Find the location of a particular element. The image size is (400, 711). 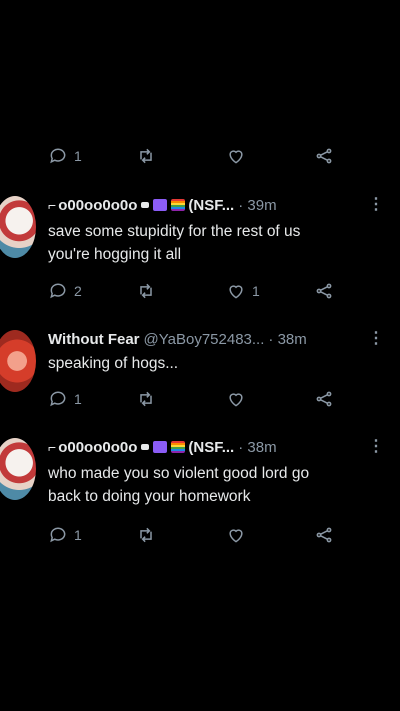

tweet-text-line: back to doing your homework is located at coordinates (149, 496).